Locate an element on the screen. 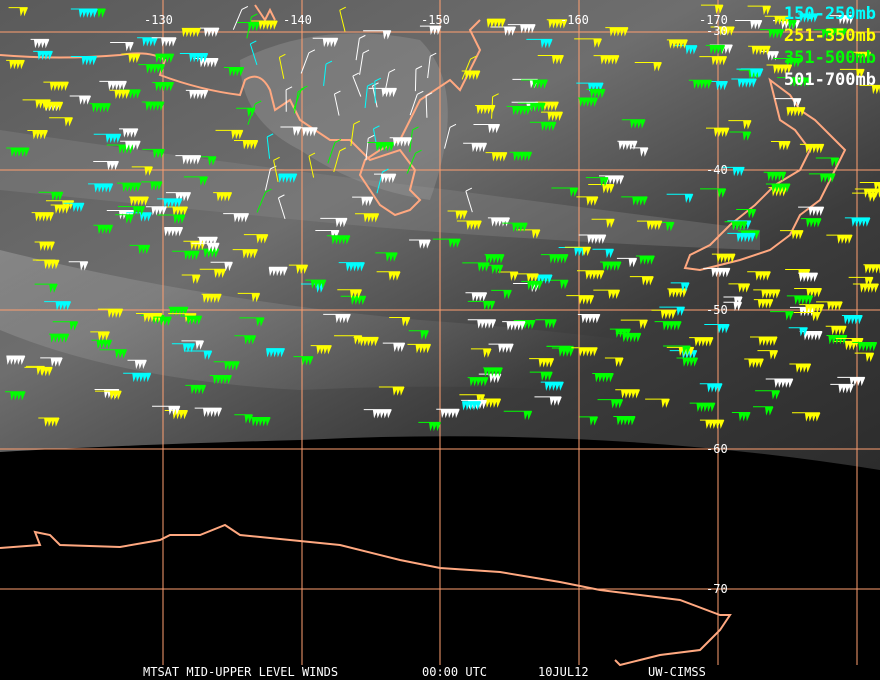  lat-label: -60 is located at coordinates (717, 449).